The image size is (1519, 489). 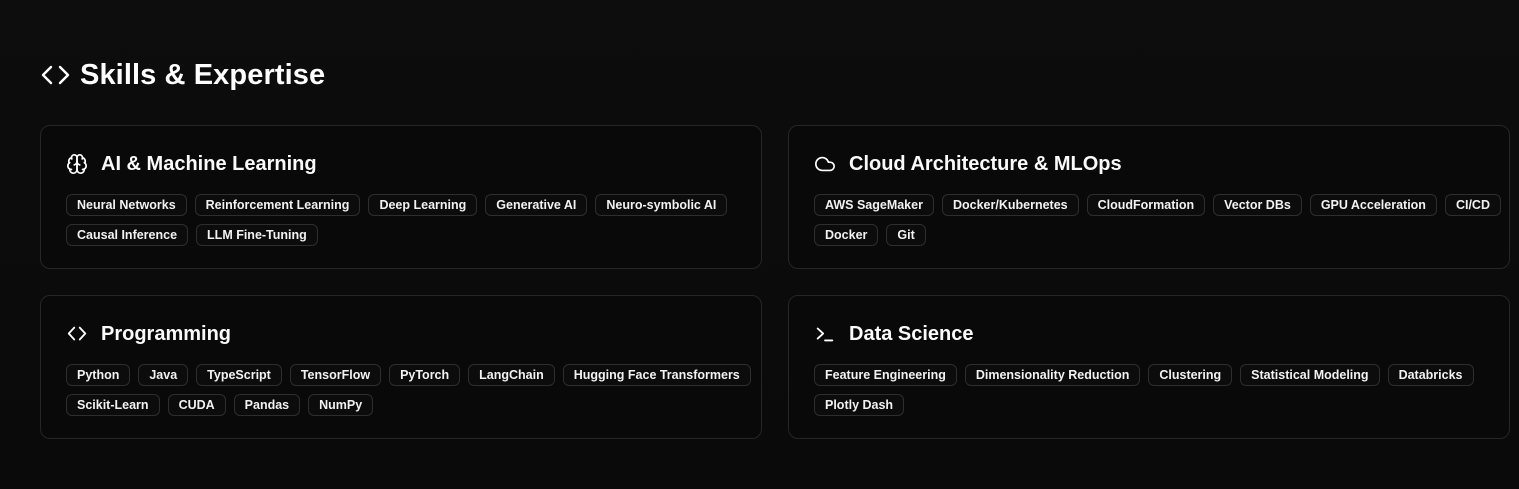 I want to click on card-title: Data Science, so click(x=911, y=334).